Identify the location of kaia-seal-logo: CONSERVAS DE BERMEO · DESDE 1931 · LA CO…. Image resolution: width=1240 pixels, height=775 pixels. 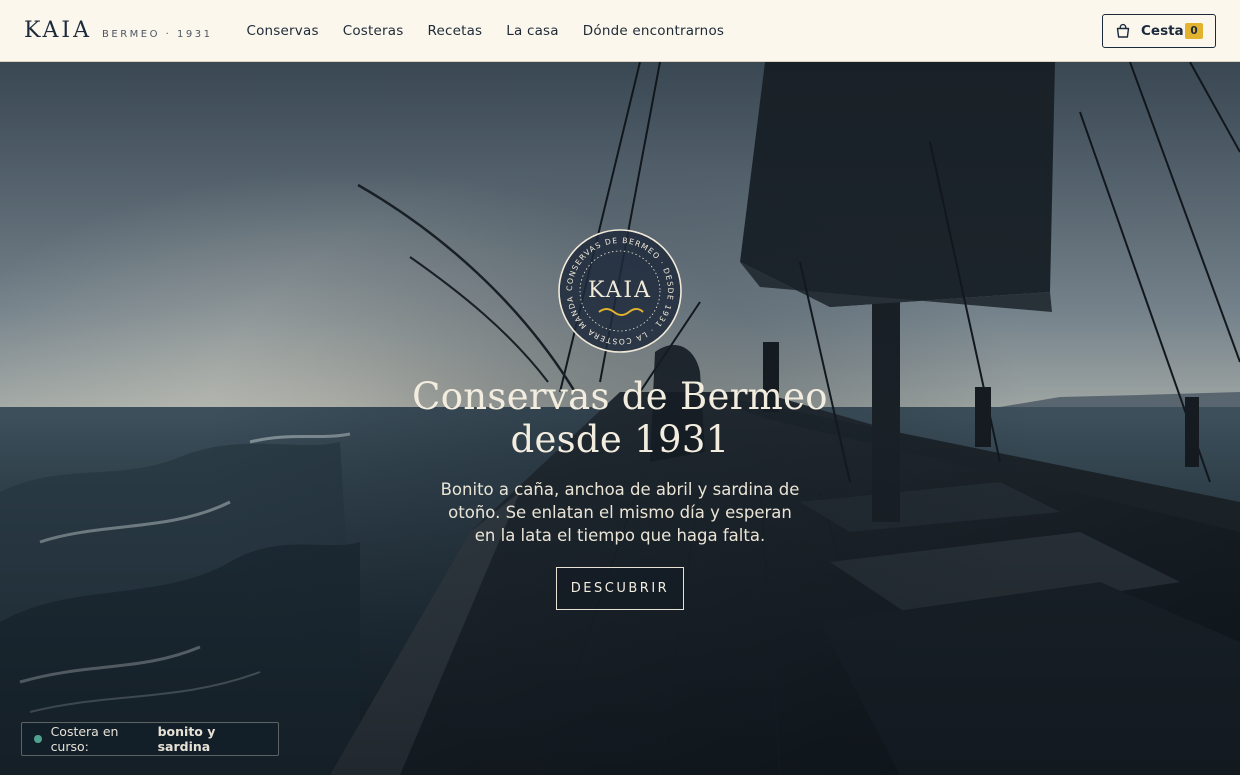
(619, 290).